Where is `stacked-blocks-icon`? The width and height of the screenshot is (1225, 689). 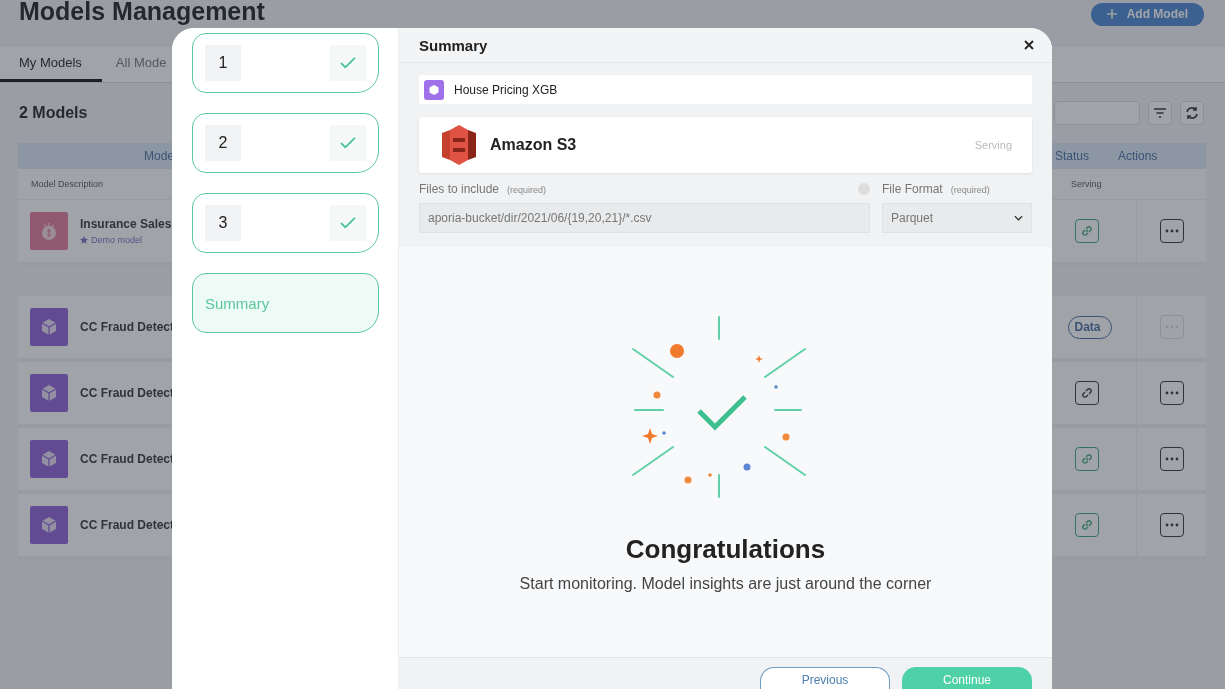
stacked-blocks-icon is located at coordinates (459, 145).